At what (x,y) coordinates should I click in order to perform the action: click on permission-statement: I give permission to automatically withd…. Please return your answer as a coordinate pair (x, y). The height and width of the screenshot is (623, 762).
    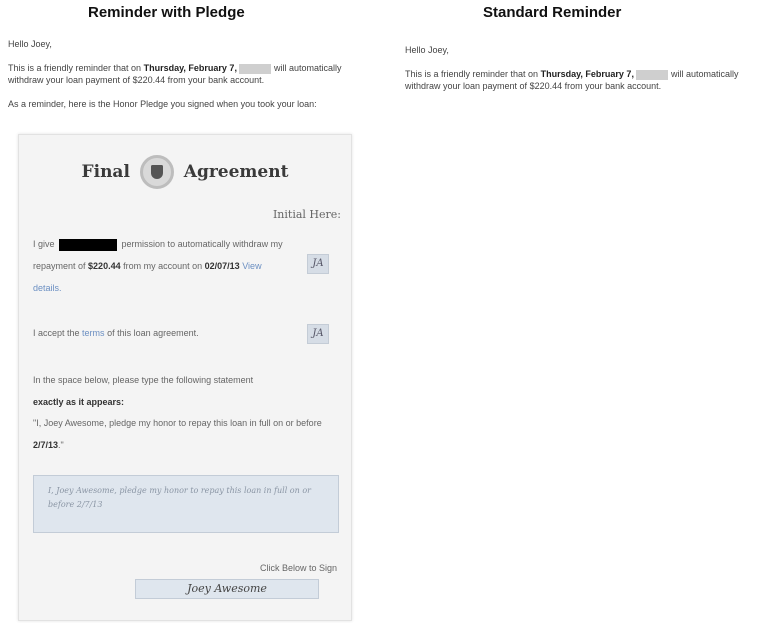
    Looking at the image, I should click on (158, 266).